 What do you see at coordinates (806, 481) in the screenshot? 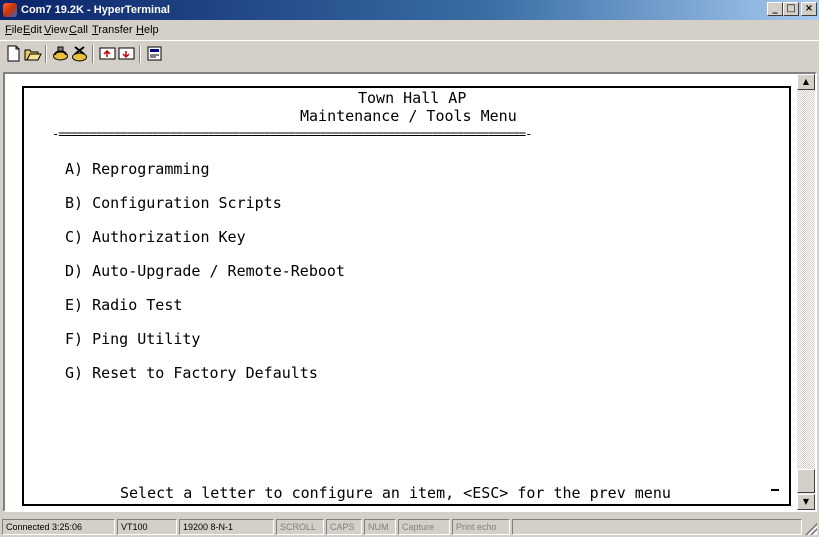
I see `scroll-thumb` at bounding box center [806, 481].